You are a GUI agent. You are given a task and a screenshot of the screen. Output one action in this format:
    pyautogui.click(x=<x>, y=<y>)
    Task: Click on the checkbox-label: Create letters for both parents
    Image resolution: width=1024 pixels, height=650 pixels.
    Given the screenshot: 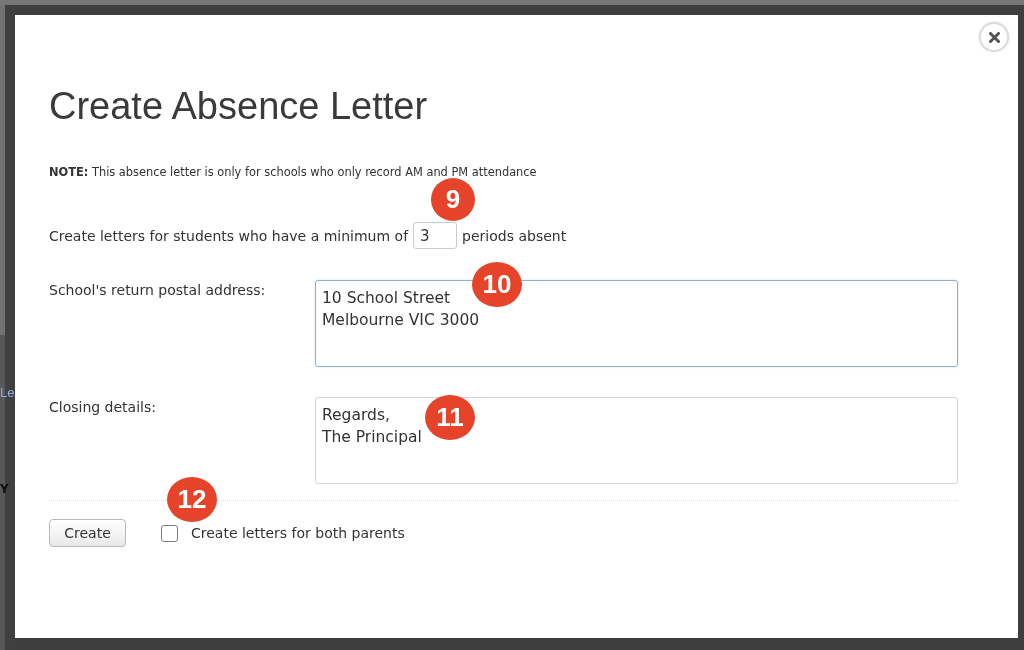 What is the action you would take?
    pyautogui.click(x=298, y=533)
    